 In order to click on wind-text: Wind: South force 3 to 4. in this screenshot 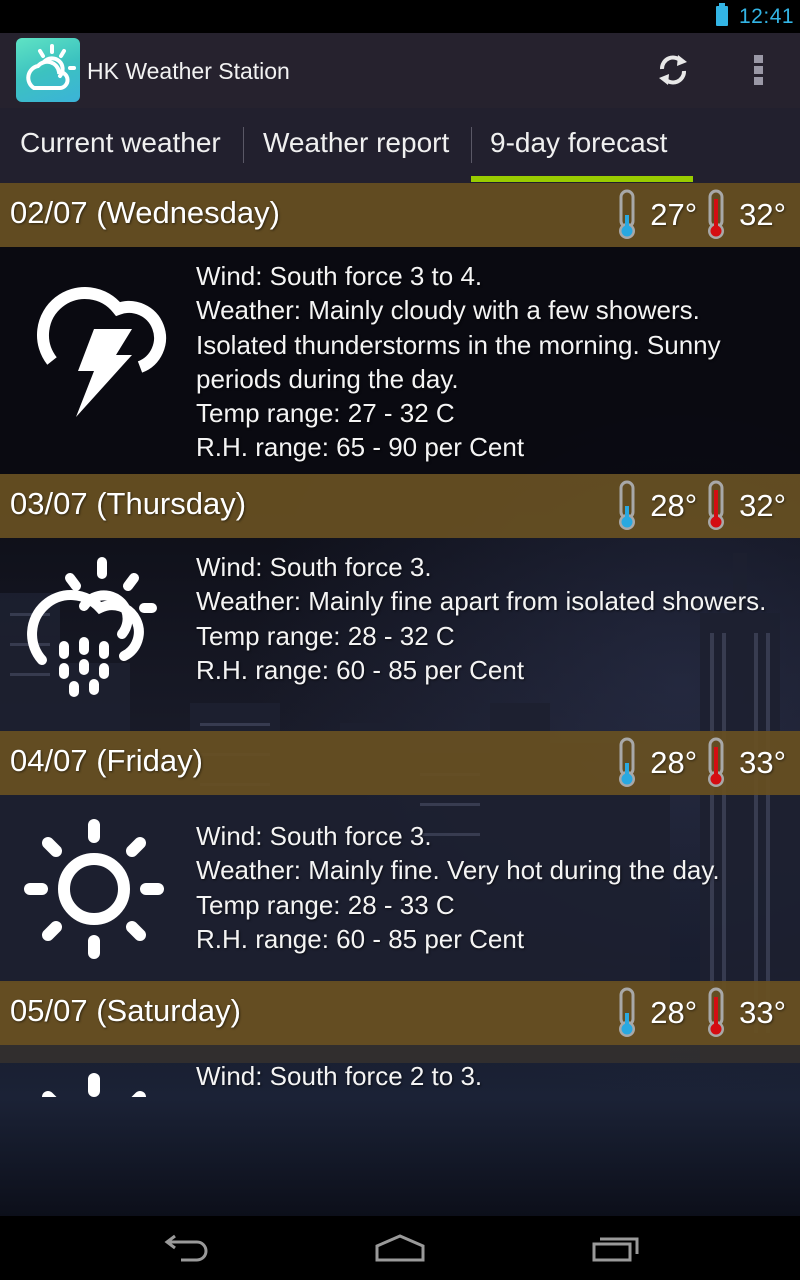, I will do `click(339, 276)`.